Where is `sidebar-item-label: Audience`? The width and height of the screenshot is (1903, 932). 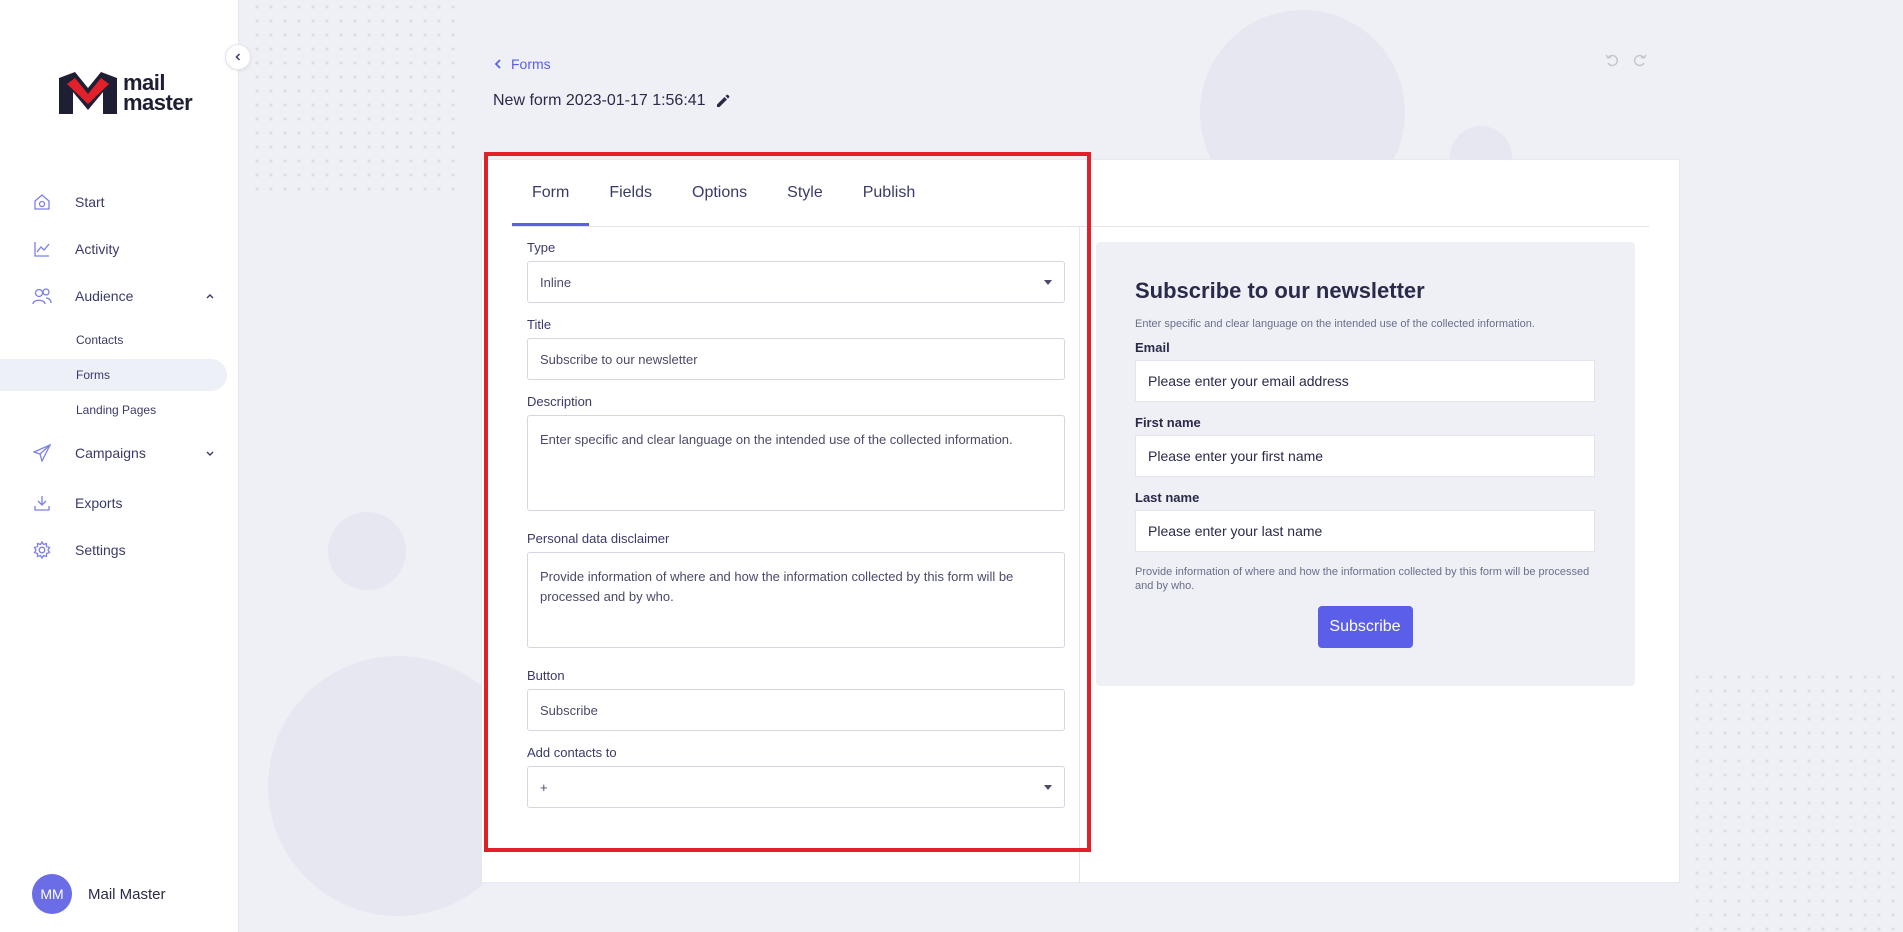 sidebar-item-label: Audience is located at coordinates (104, 296).